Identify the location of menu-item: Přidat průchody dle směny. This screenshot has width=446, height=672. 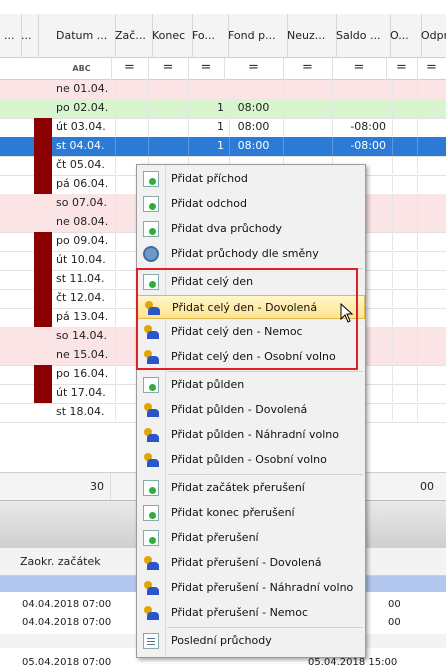
(251, 254).